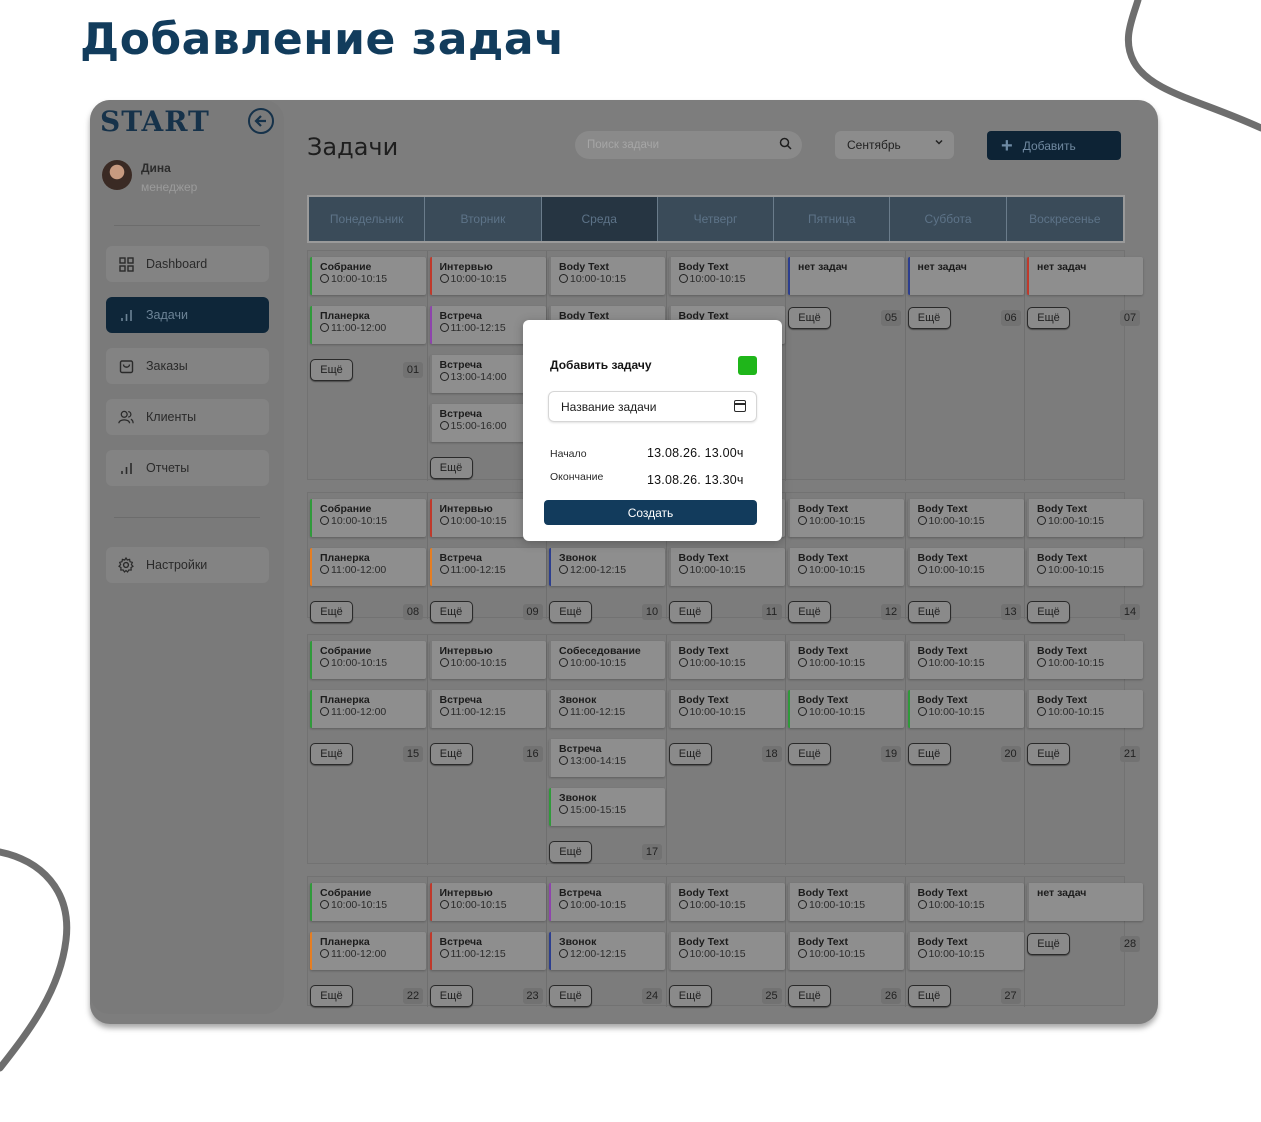 The width and height of the screenshot is (1261, 1122). Describe the element at coordinates (187, 468) in the screenshot. I see `sidebar-item-reports: Отчеты` at that location.